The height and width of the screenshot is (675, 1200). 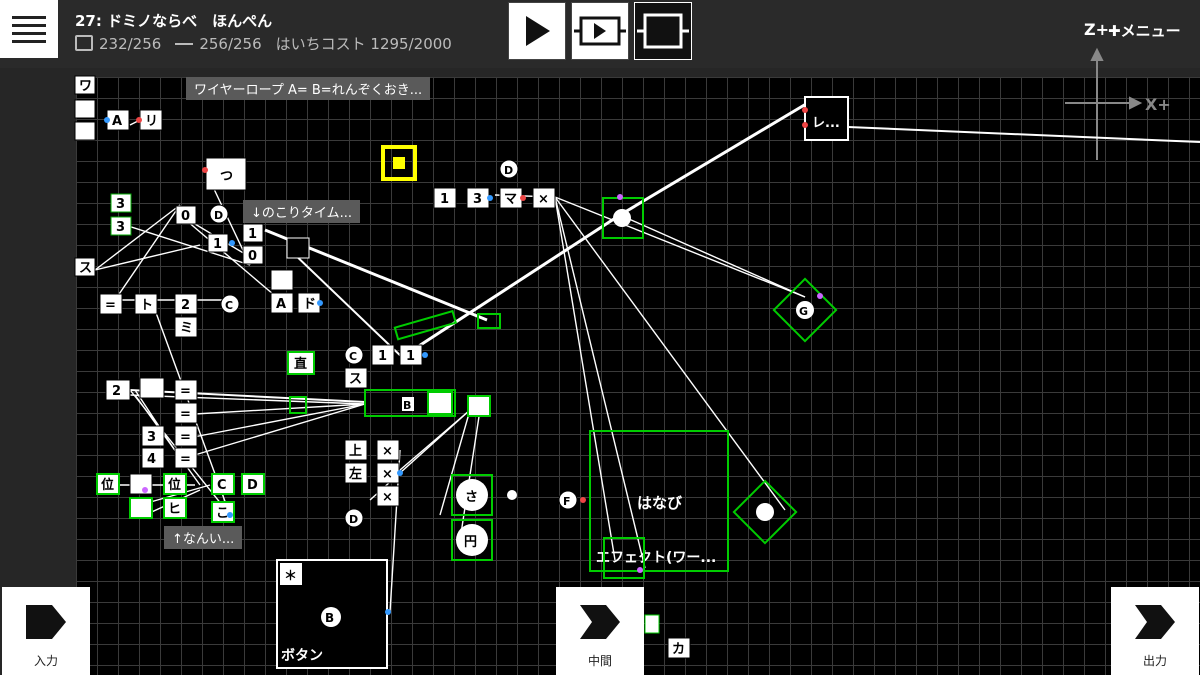 What do you see at coordinates (108, 484) in the screenshot?
I see `node-i: 位` at bounding box center [108, 484].